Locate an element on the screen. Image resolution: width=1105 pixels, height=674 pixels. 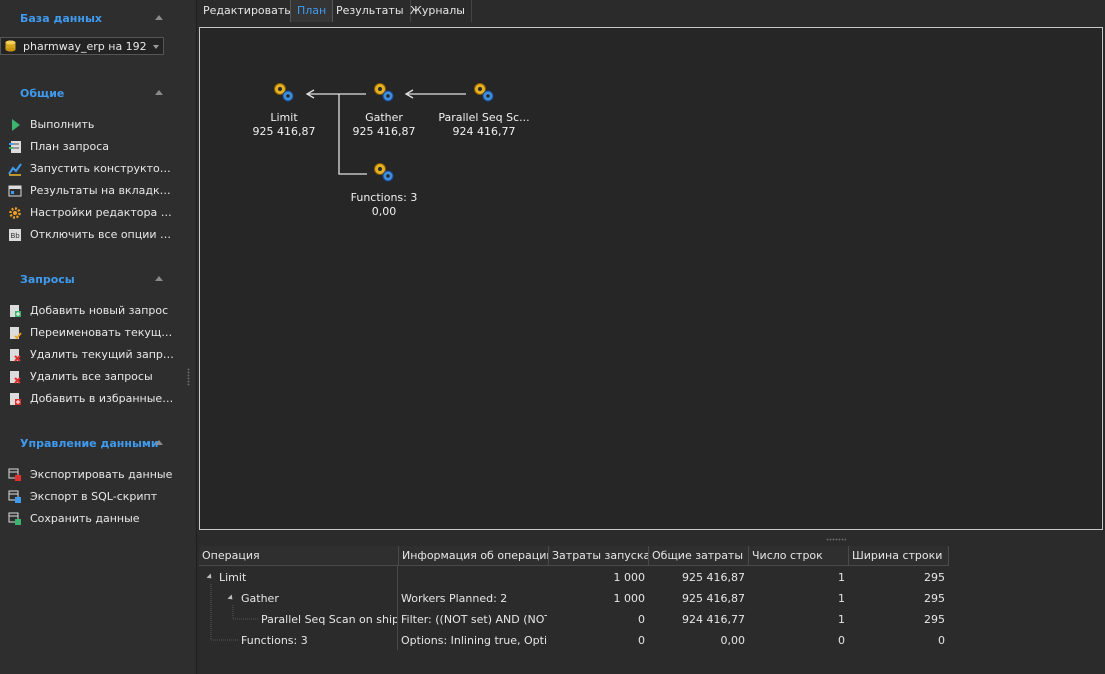
plan-node-limit: Limit 925 416,87 is located at coordinates (284, 125).